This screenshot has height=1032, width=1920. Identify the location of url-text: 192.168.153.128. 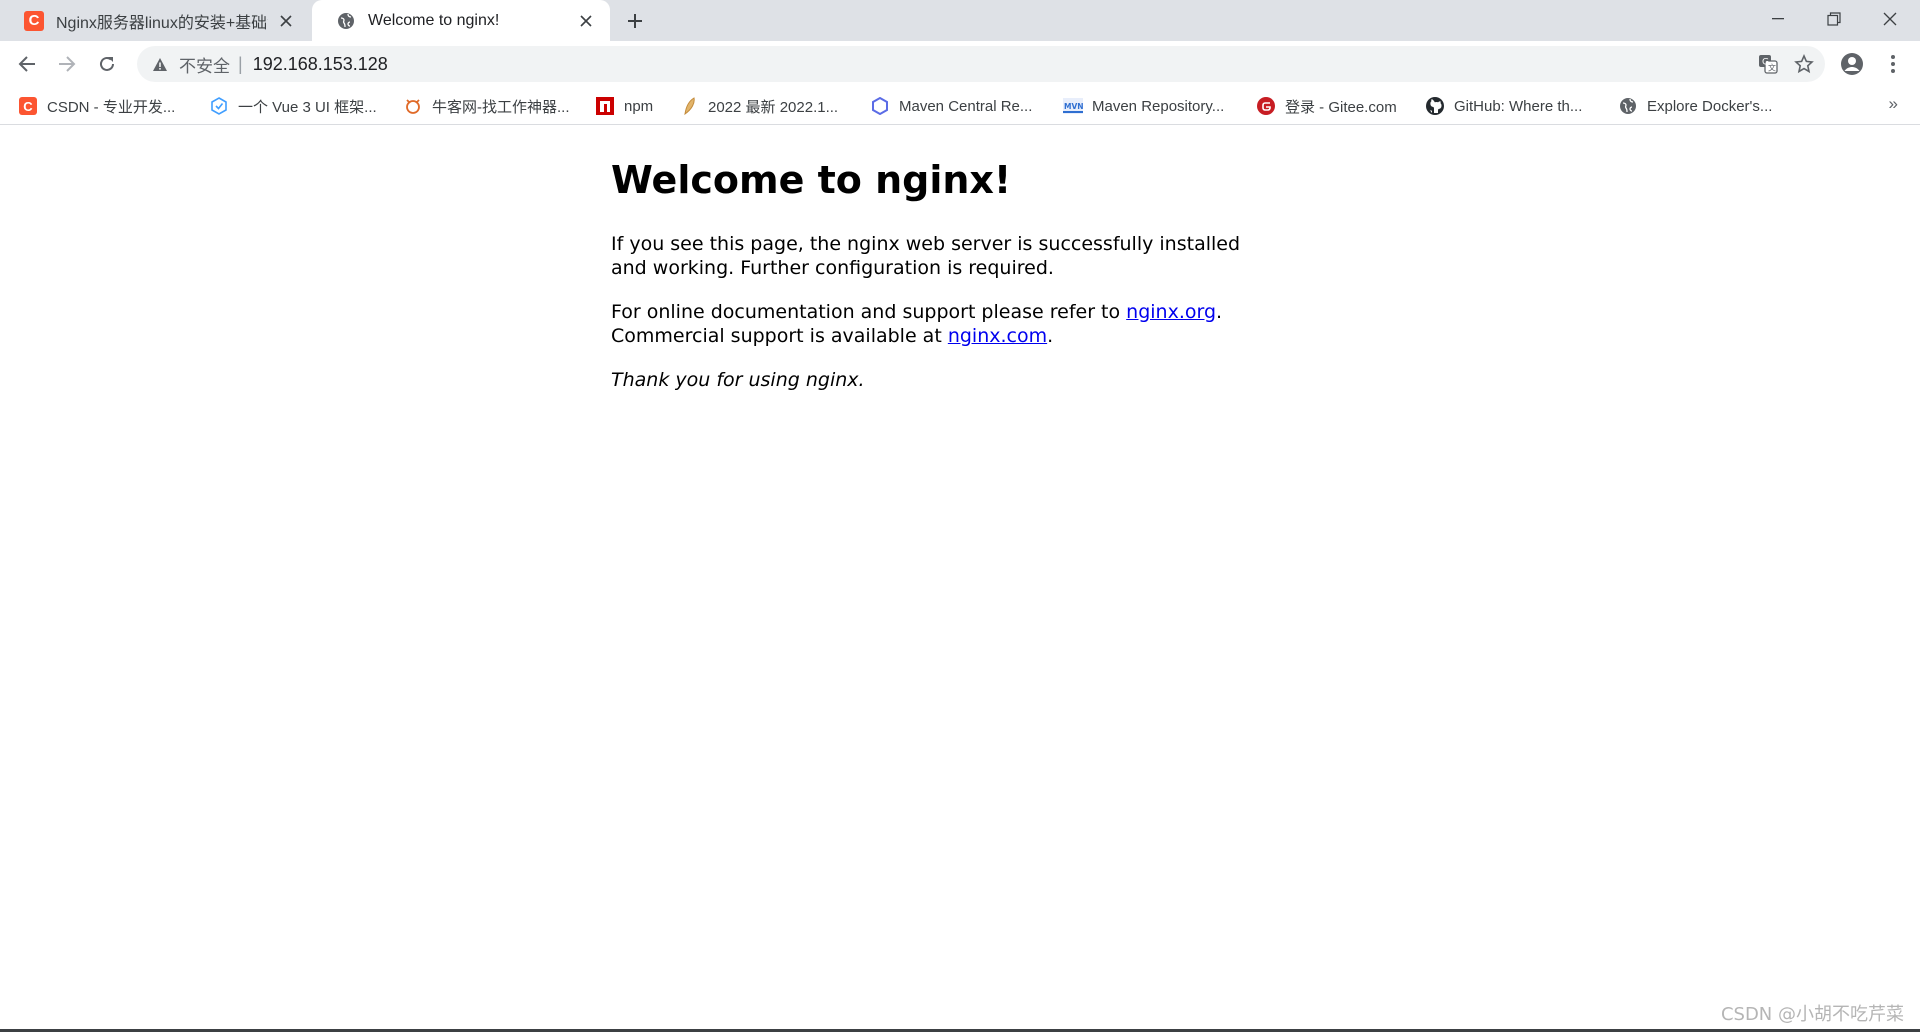
(320, 64).